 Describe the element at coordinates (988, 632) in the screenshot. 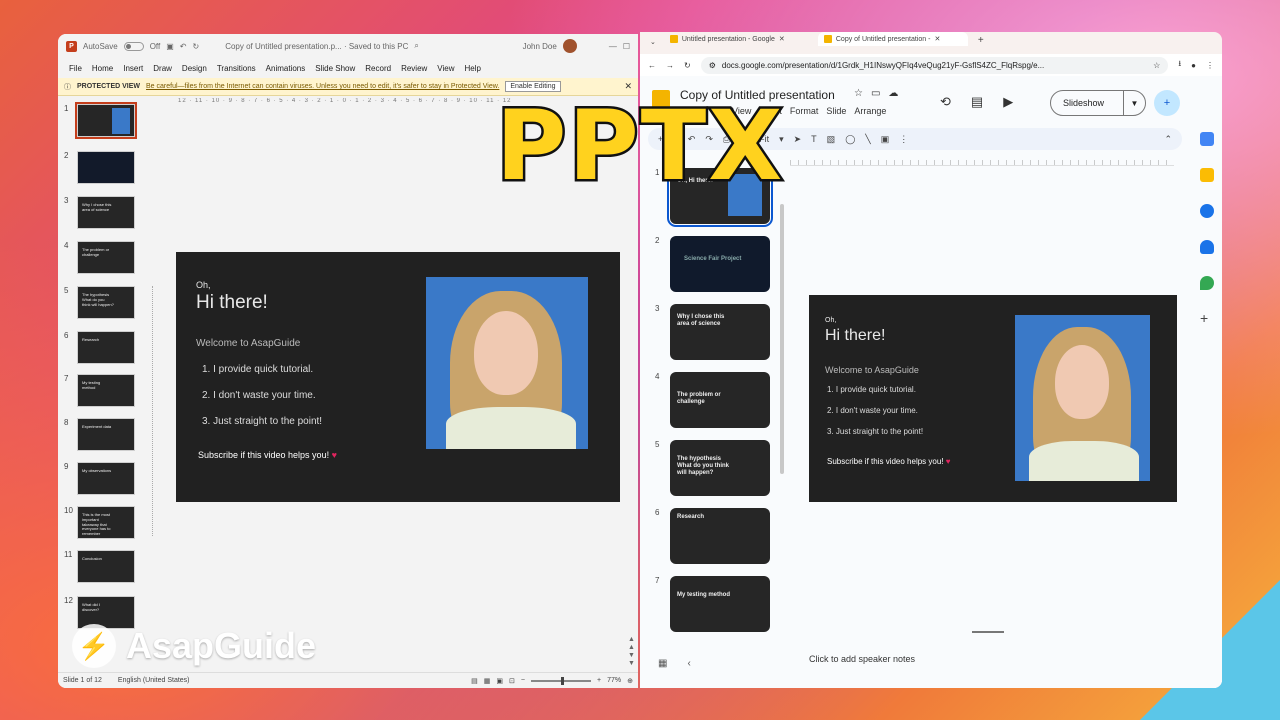

I see `notes-resize-handle` at that location.